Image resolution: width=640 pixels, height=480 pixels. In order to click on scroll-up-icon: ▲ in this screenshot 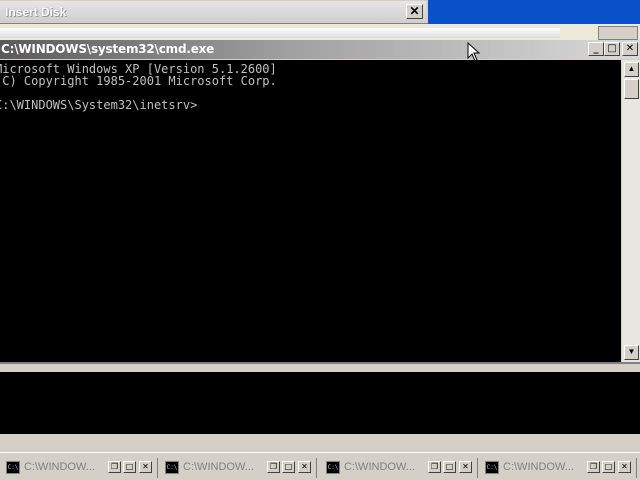, I will do `click(631, 69)`.